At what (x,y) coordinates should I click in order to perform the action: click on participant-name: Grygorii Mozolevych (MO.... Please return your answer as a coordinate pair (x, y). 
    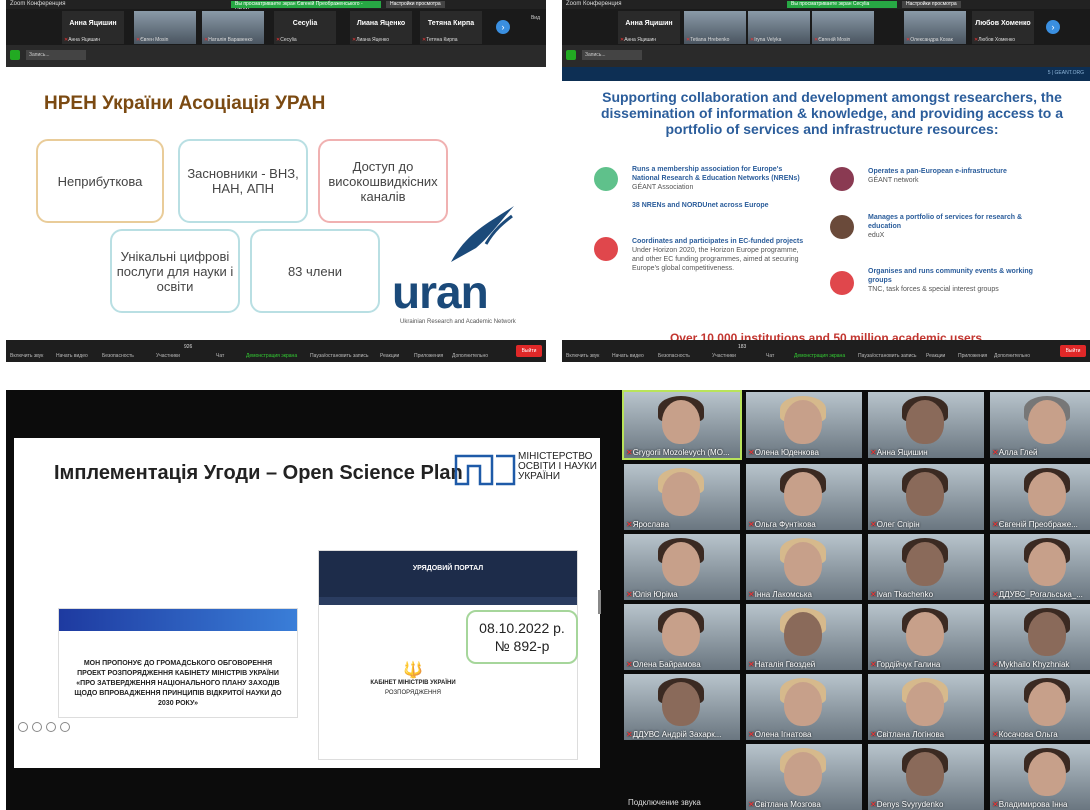
    Looking at the image, I should click on (678, 452).